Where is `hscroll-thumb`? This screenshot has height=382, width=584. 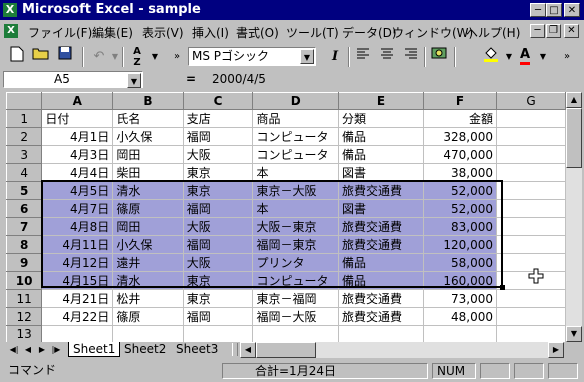
hscroll-thumb is located at coordinates (286, 350).